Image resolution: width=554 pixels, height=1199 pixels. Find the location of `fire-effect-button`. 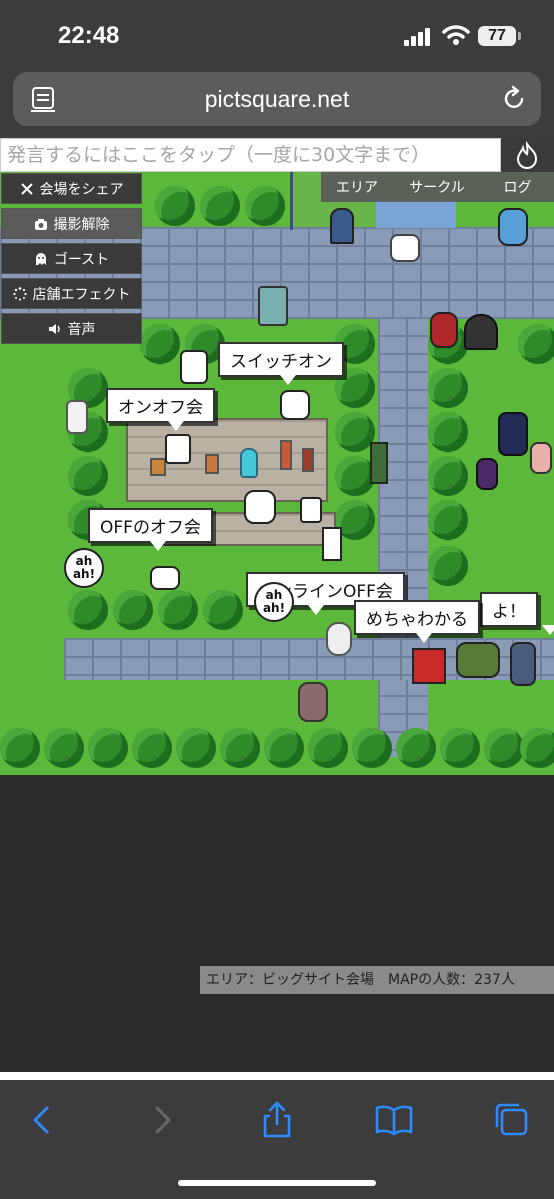

fire-effect-button is located at coordinates (527, 155).